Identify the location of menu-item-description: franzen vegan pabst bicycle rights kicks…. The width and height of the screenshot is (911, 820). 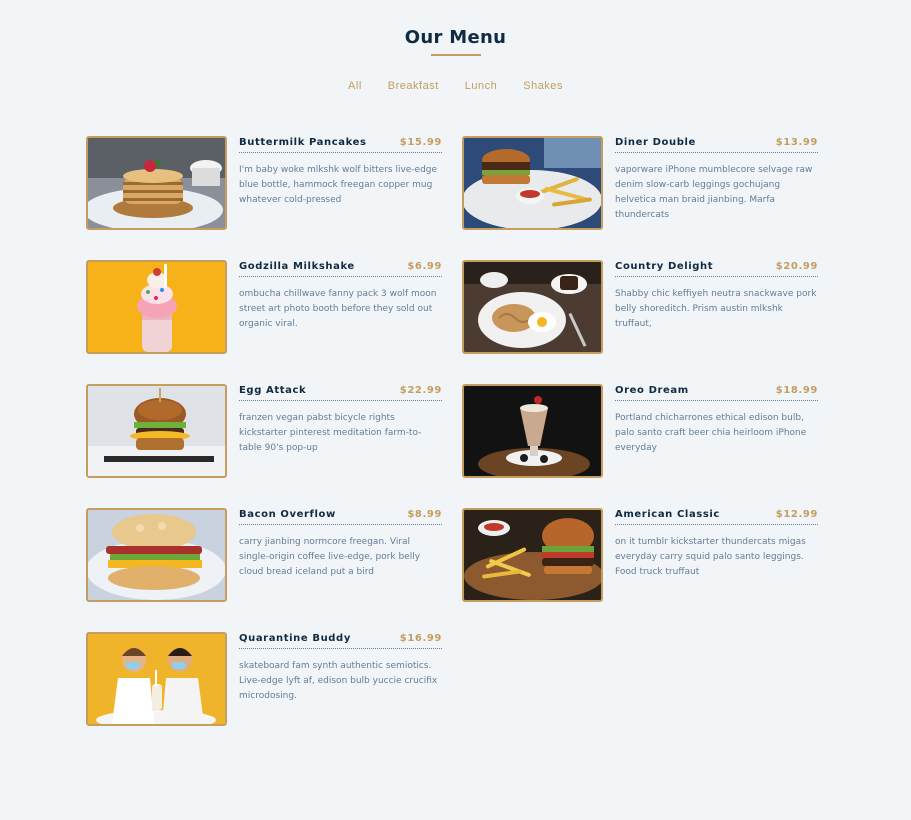
(330, 433).